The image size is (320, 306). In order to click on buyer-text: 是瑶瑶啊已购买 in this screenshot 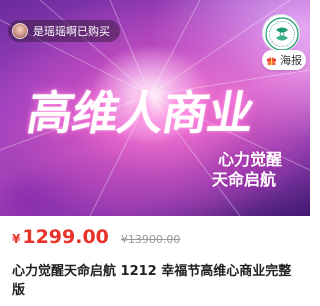, I will do `click(71, 31)`.